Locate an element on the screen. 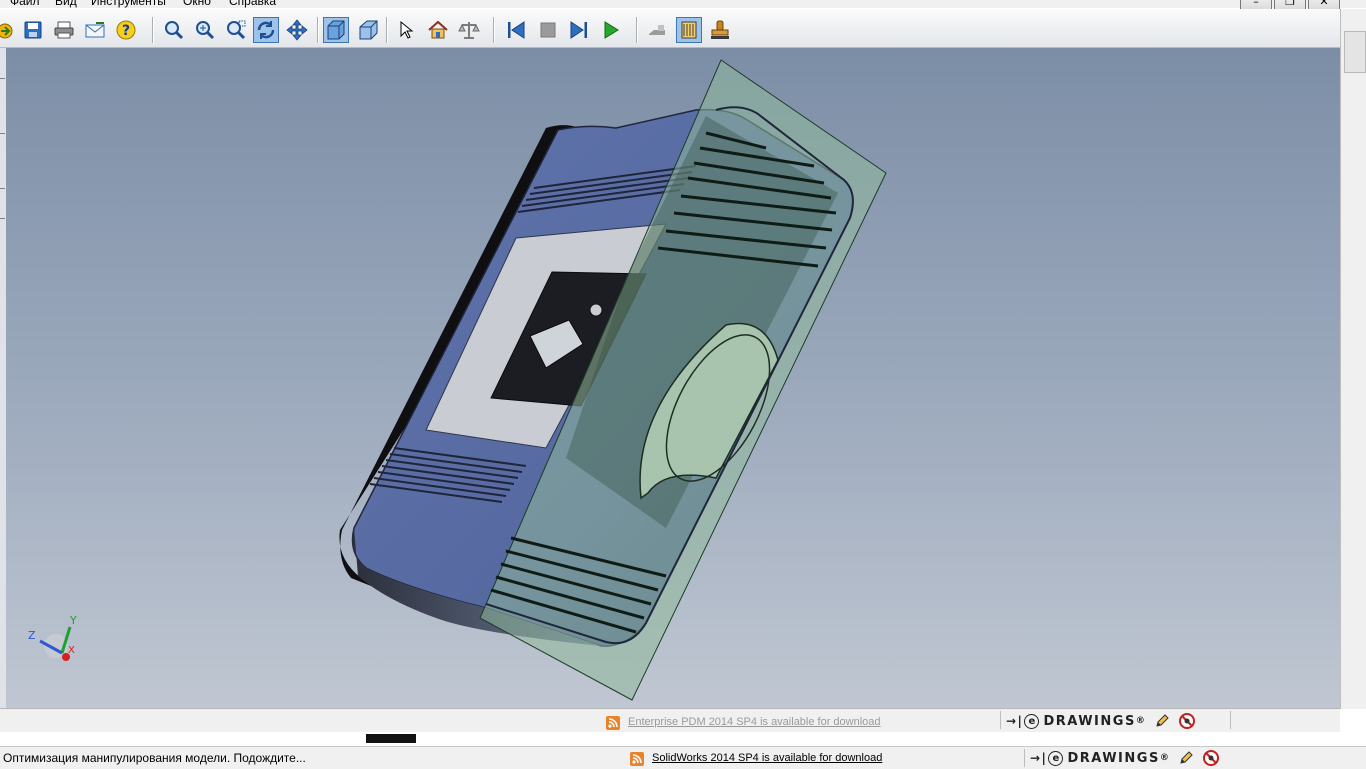  email-icon is located at coordinates (95, 30).